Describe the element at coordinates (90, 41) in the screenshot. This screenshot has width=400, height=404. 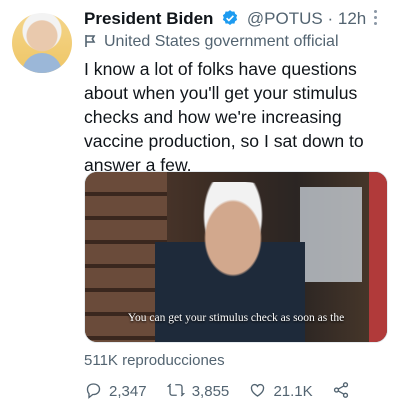
I see `flag-icon` at that location.